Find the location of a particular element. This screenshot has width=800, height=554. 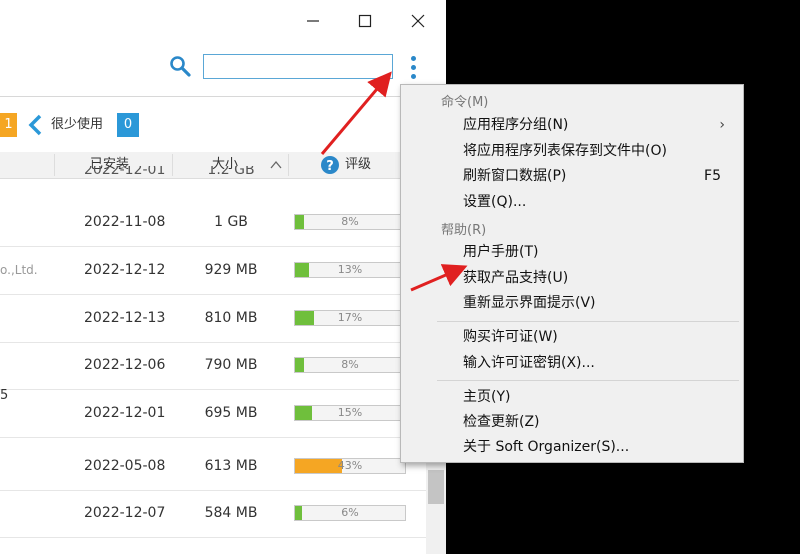

row-size: 810 MB is located at coordinates (231, 318).